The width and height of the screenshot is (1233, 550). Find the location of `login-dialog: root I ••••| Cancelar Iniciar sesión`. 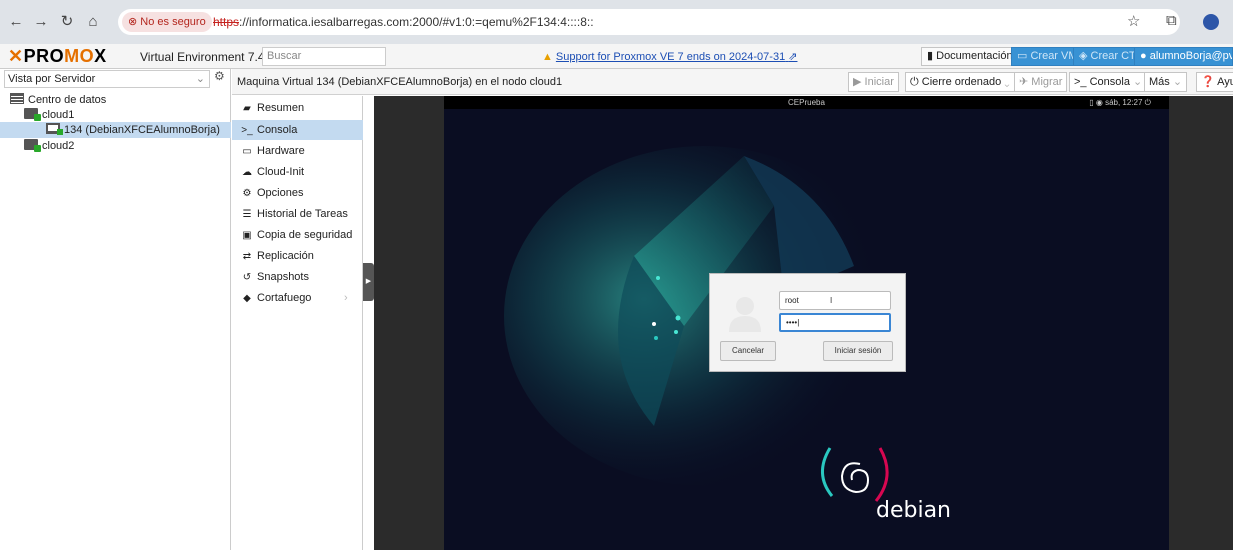

login-dialog: root I ••••| Cancelar Iniciar sesión is located at coordinates (807, 322).